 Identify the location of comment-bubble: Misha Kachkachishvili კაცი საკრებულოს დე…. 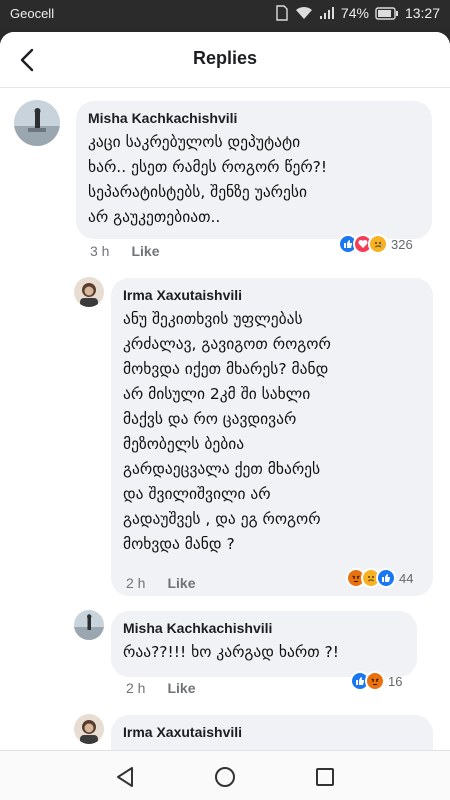
(254, 170).